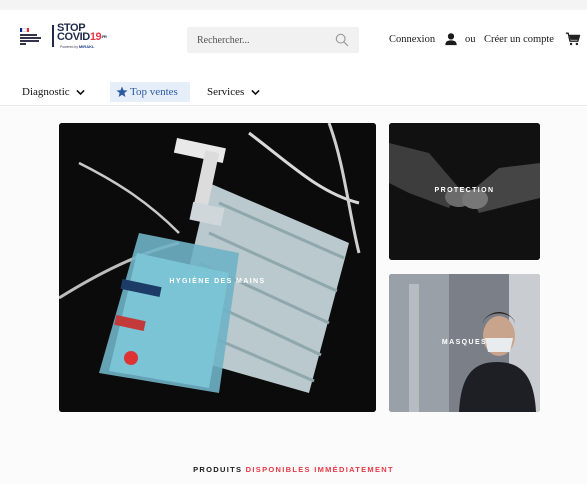 The image size is (587, 484). Describe the element at coordinates (293, 5) in the screenshot. I see `top-strip` at that location.